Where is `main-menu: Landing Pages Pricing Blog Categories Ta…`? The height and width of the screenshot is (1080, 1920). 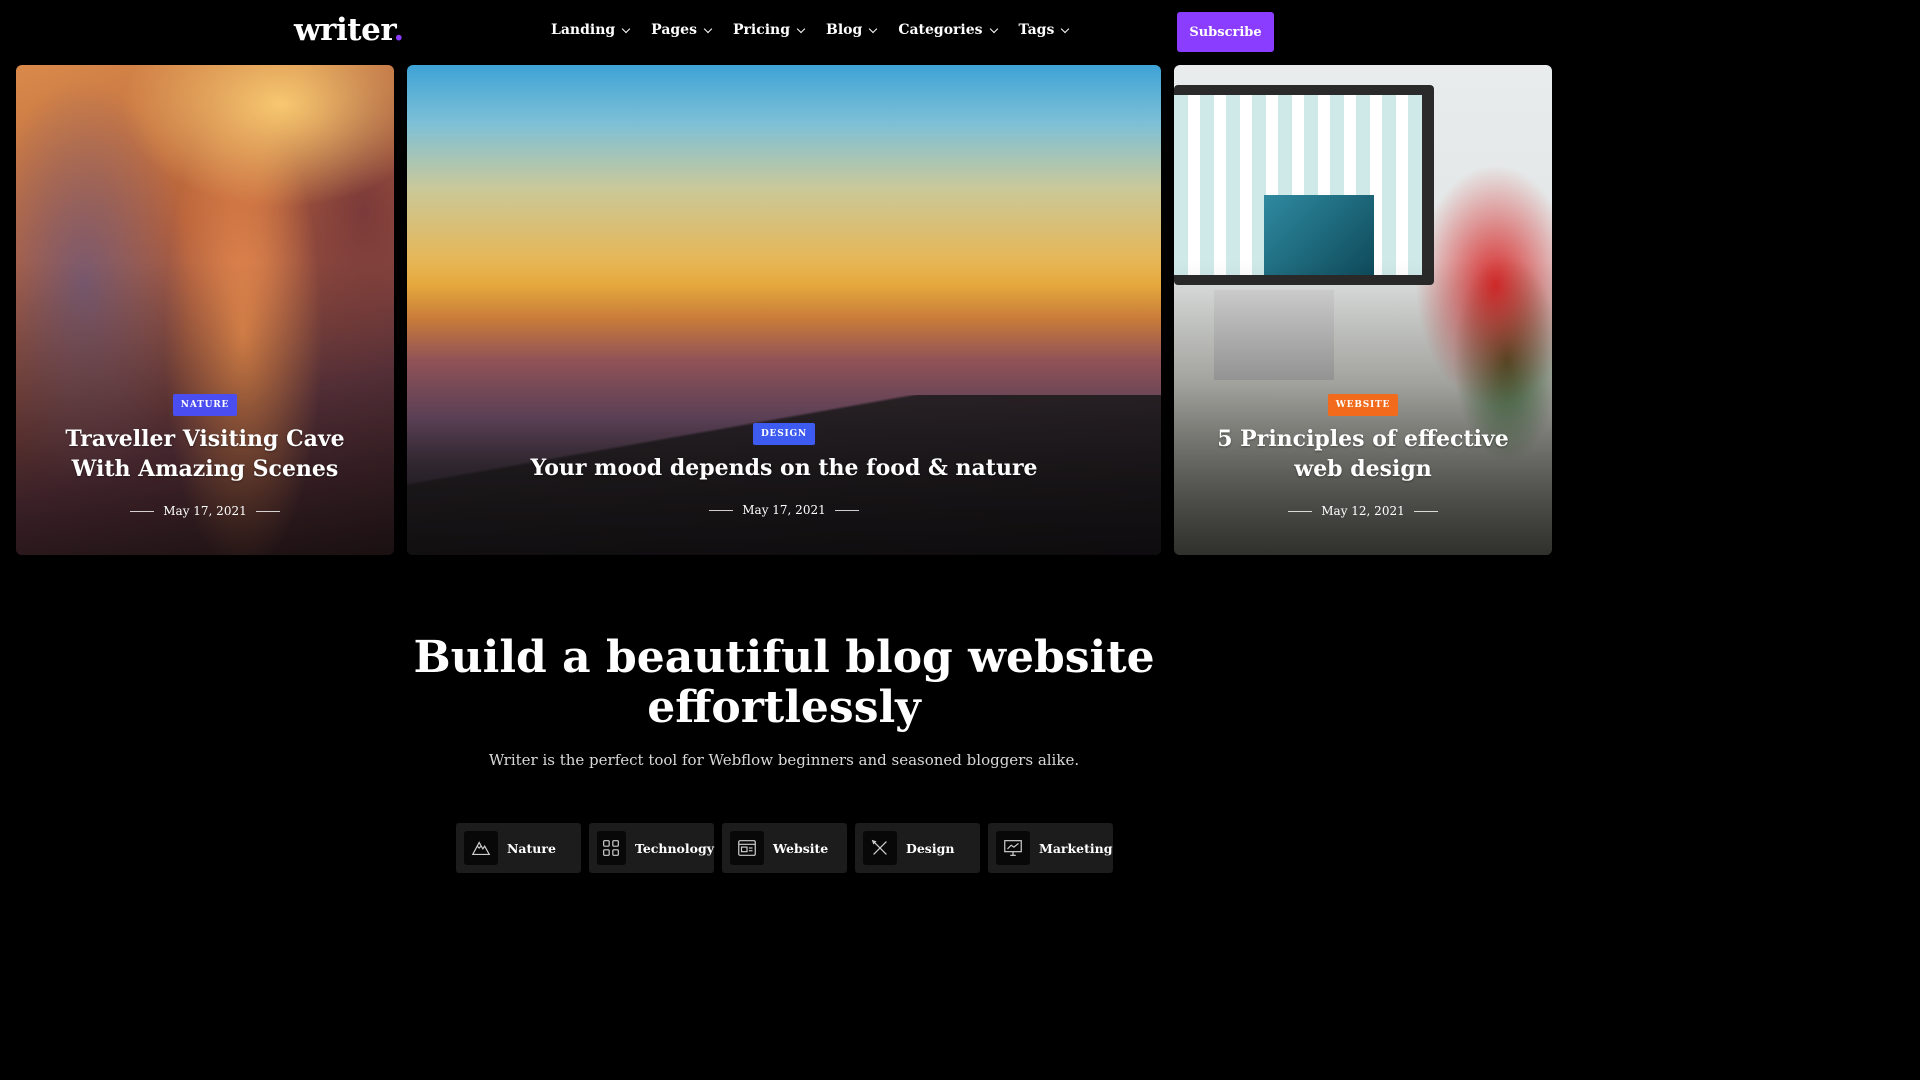 main-menu: Landing Pages Pricing Blog Categories Ta… is located at coordinates (820, 30).